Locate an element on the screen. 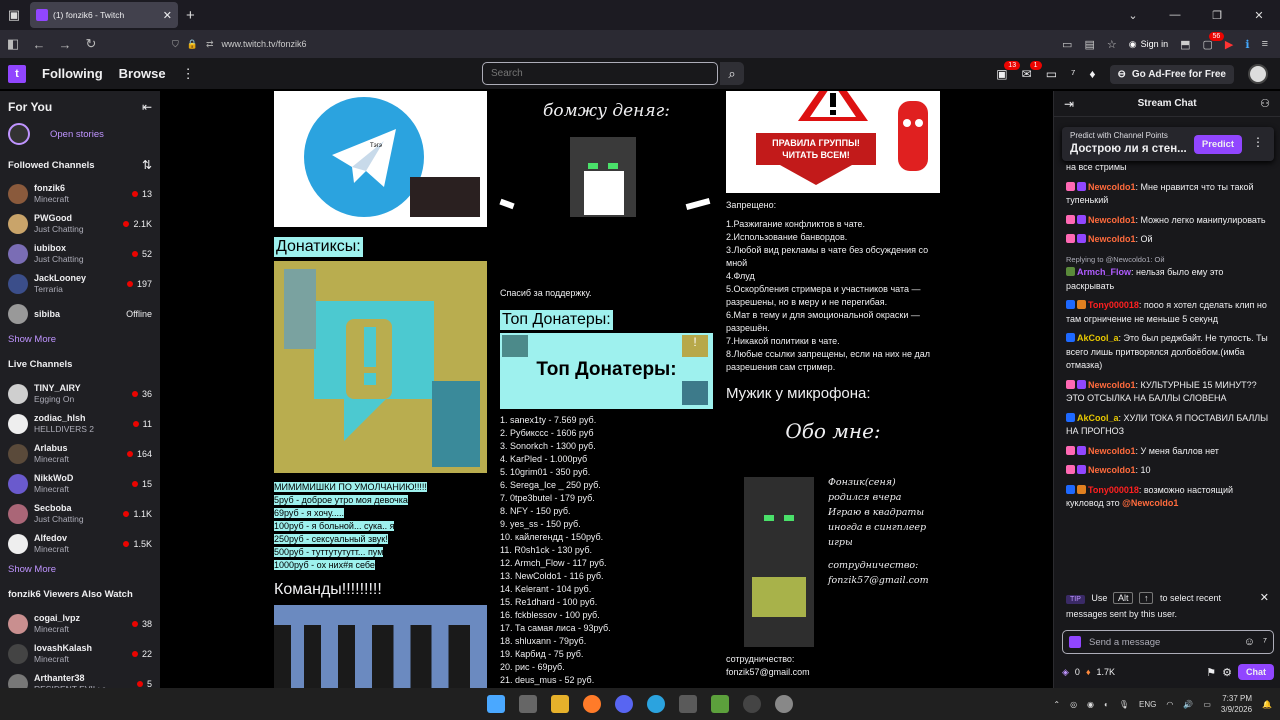 The image size is (1280, 720). inbox-icon: ✉ 1 is located at coordinates (1032, 71).